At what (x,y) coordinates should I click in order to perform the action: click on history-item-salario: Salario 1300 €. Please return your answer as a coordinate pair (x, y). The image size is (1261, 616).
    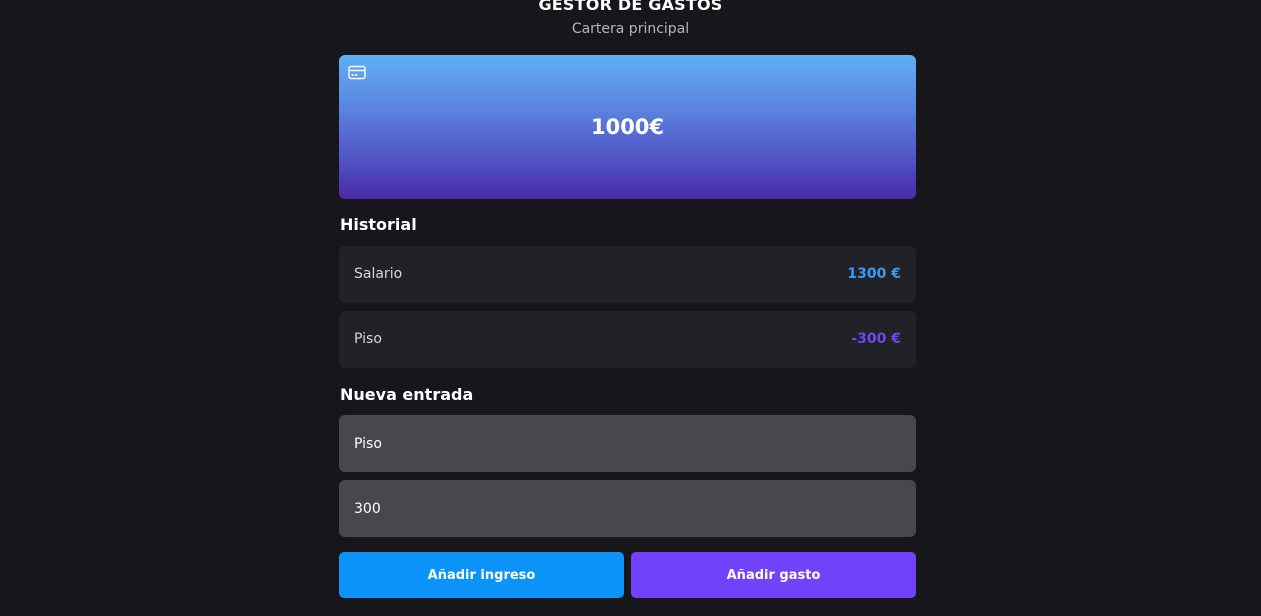
    Looking at the image, I should click on (627, 274).